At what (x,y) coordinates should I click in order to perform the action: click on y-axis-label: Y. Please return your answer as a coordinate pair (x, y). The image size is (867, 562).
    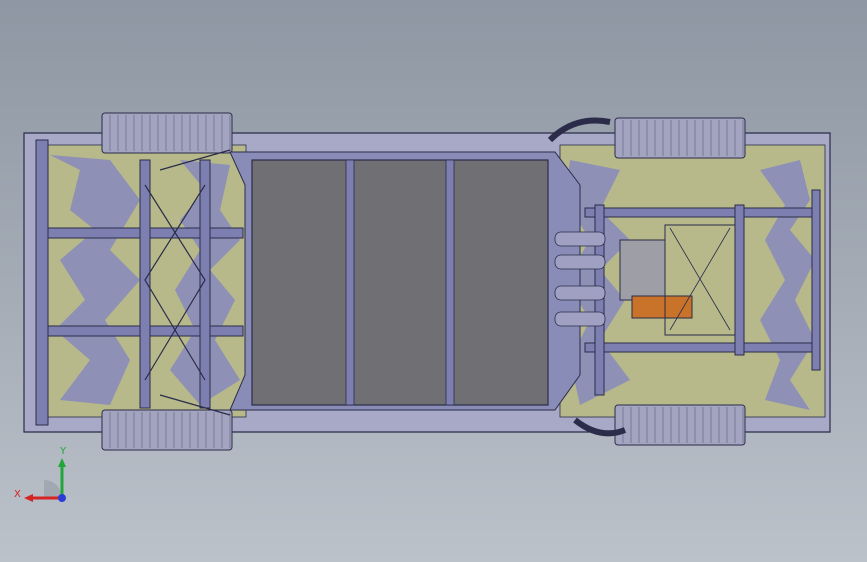
    Looking at the image, I should click on (63, 451).